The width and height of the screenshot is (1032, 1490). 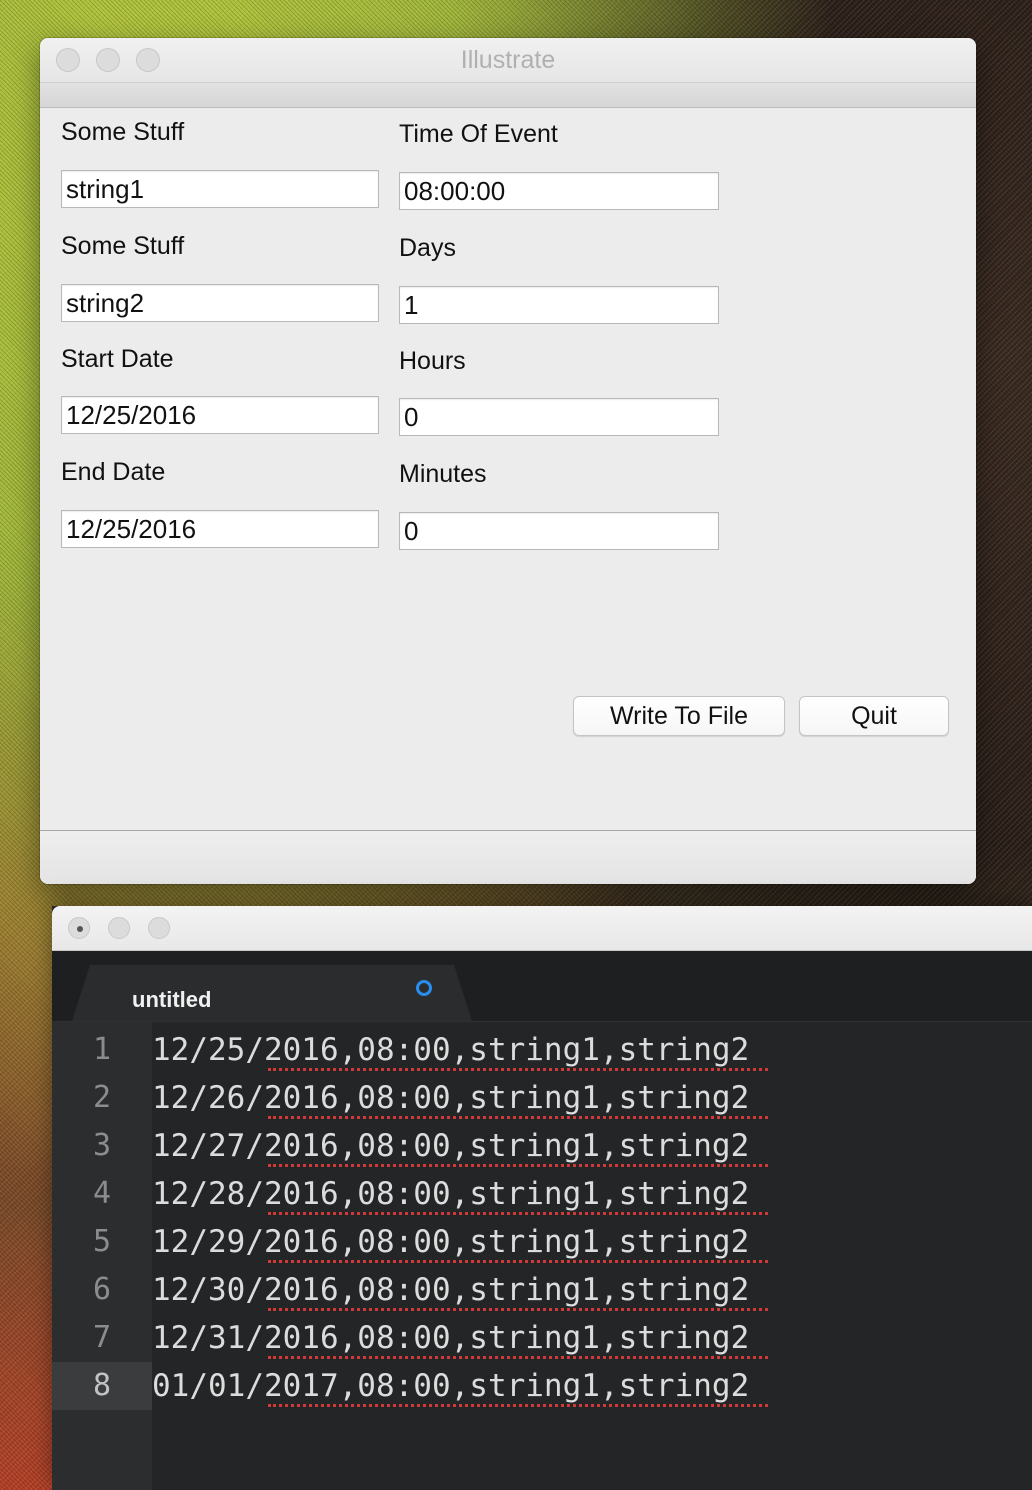 What do you see at coordinates (450, 1146) in the screenshot?
I see `line-text: 12/27/2016,08:00,string1,string2` at bounding box center [450, 1146].